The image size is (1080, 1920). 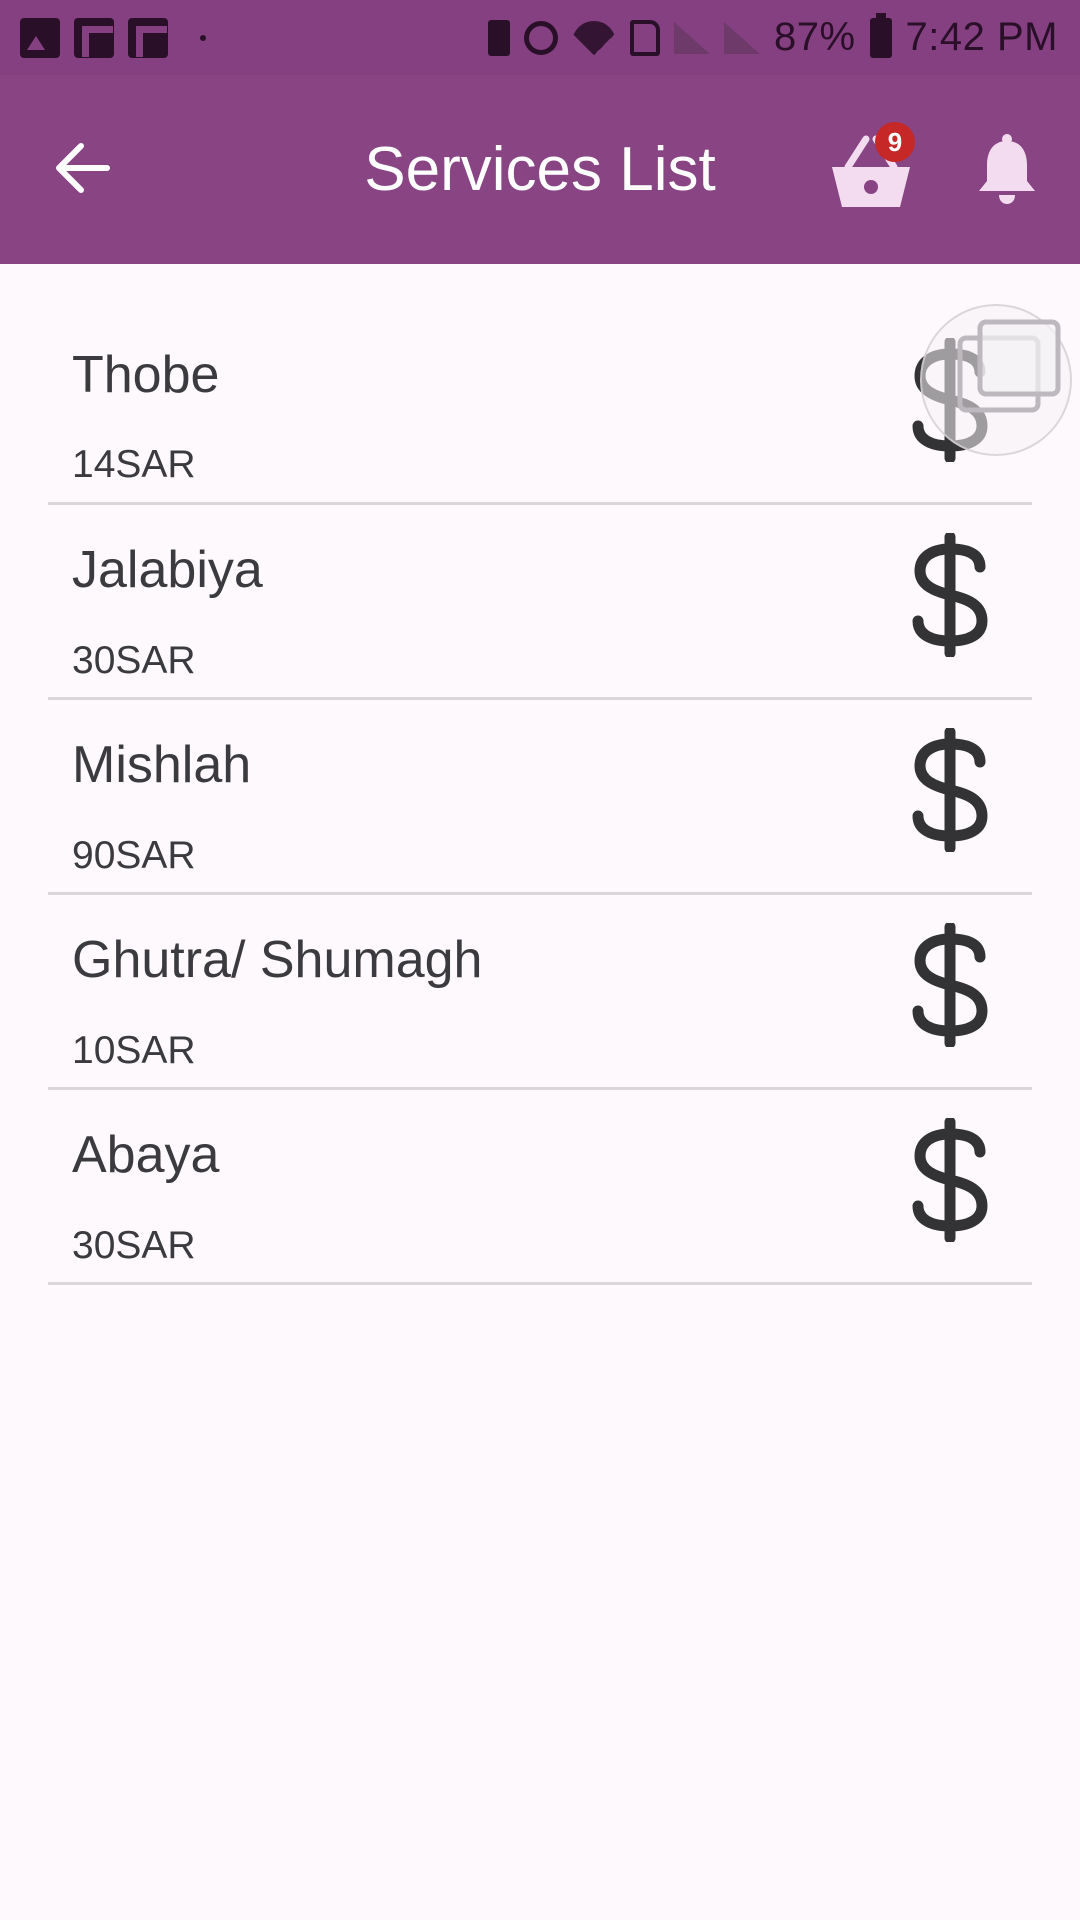 I want to click on app-bar: Services List 9, so click(x=540, y=169).